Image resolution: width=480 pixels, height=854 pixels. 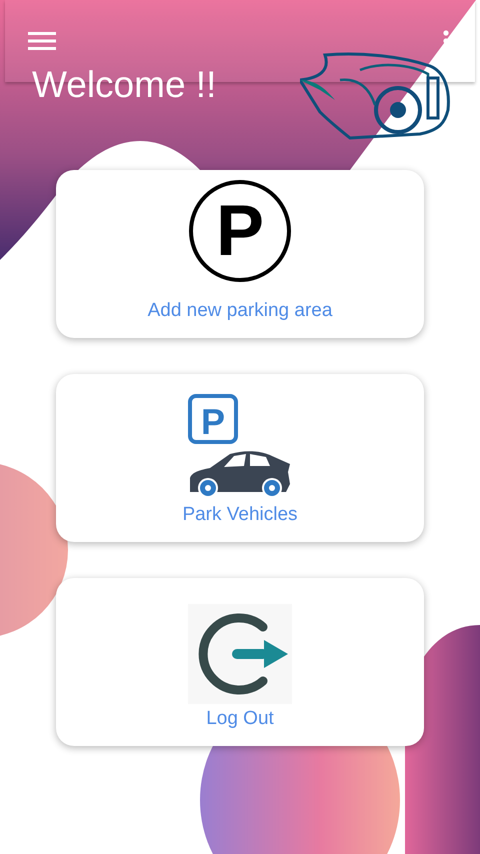 What do you see at coordinates (42, 41) in the screenshot?
I see `menu-icon` at bounding box center [42, 41].